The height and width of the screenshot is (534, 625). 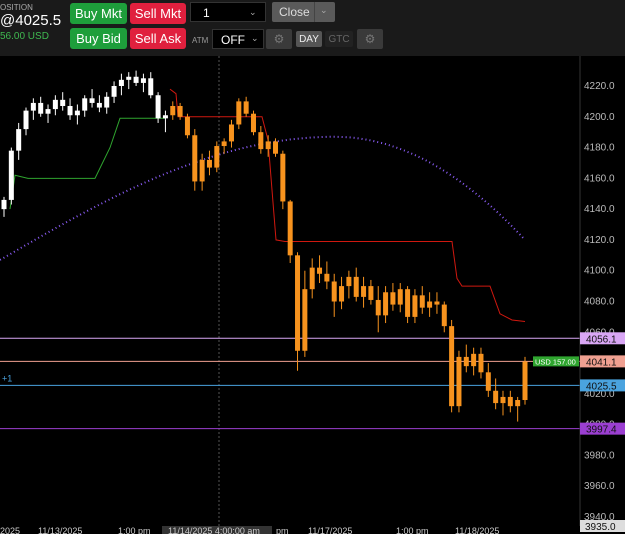 I want to click on price-tick-label: 4180.0, so click(x=599, y=148).